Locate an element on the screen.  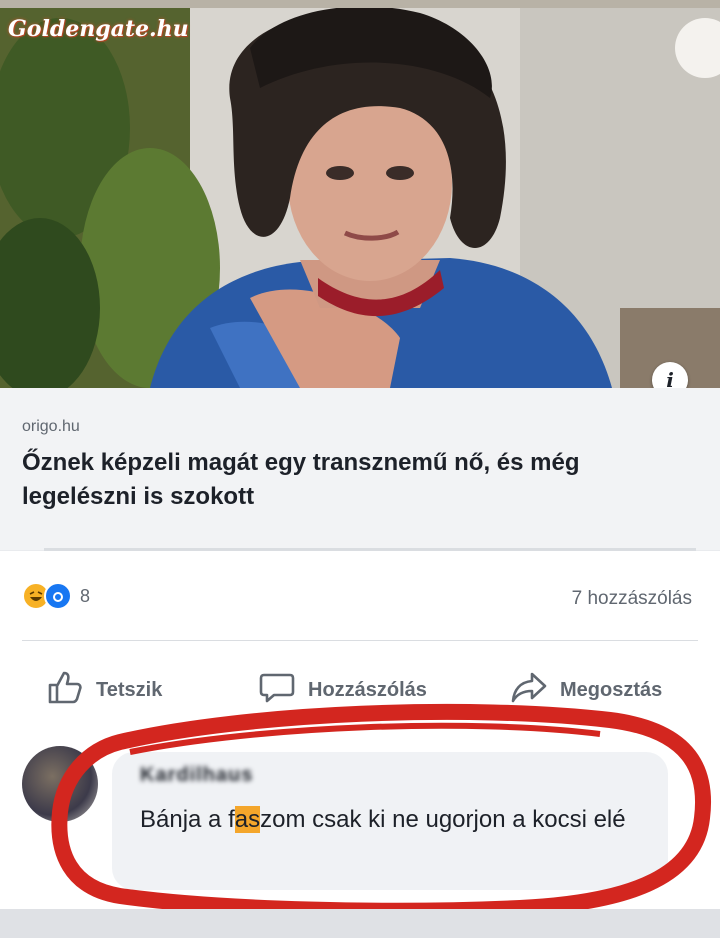
wow-icon is located at coordinates (58, 596).